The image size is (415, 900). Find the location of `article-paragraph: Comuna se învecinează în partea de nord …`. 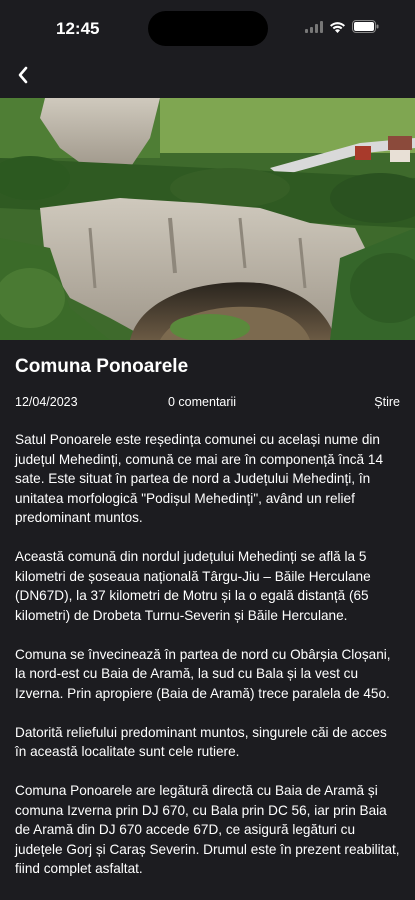

article-paragraph: Comuna se învecinează în partea de nord … is located at coordinates (203, 673).